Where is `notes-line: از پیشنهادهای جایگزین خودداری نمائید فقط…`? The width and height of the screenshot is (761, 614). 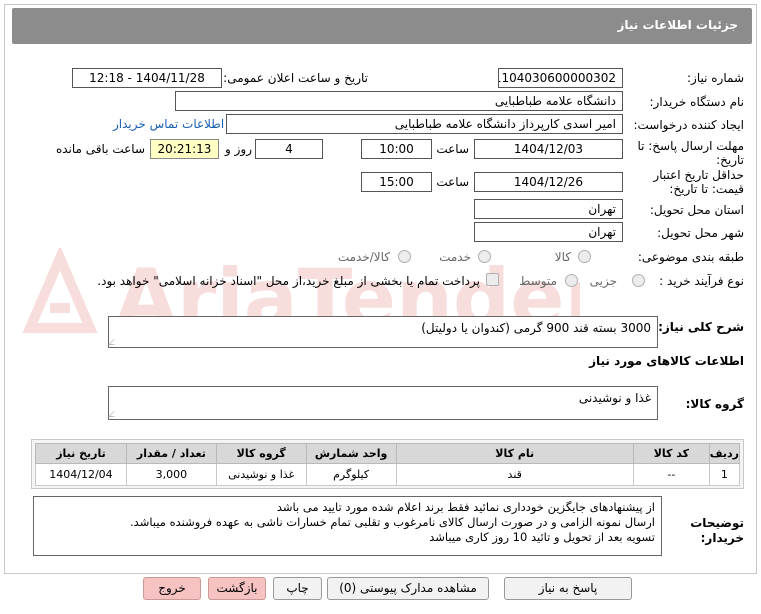
notes-line: از پیشنهادهای جایگزین خودداری نمائید فقط… is located at coordinates (465, 507).